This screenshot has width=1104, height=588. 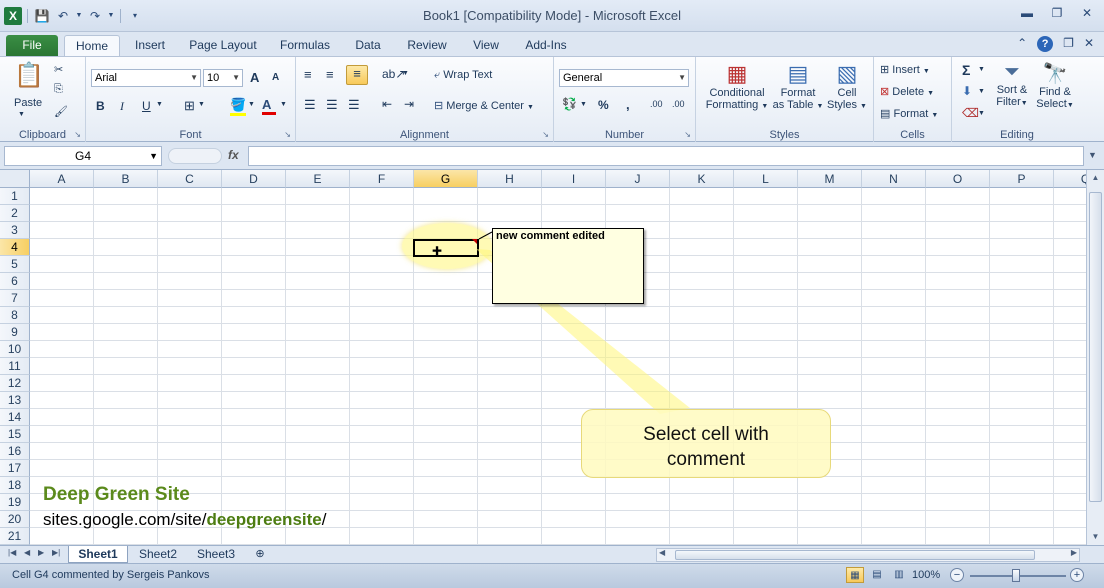 What do you see at coordinates (1012, 84) in the screenshot?
I see `sort-filter-button: ⏷ Sort & Filter▼` at bounding box center [1012, 84].